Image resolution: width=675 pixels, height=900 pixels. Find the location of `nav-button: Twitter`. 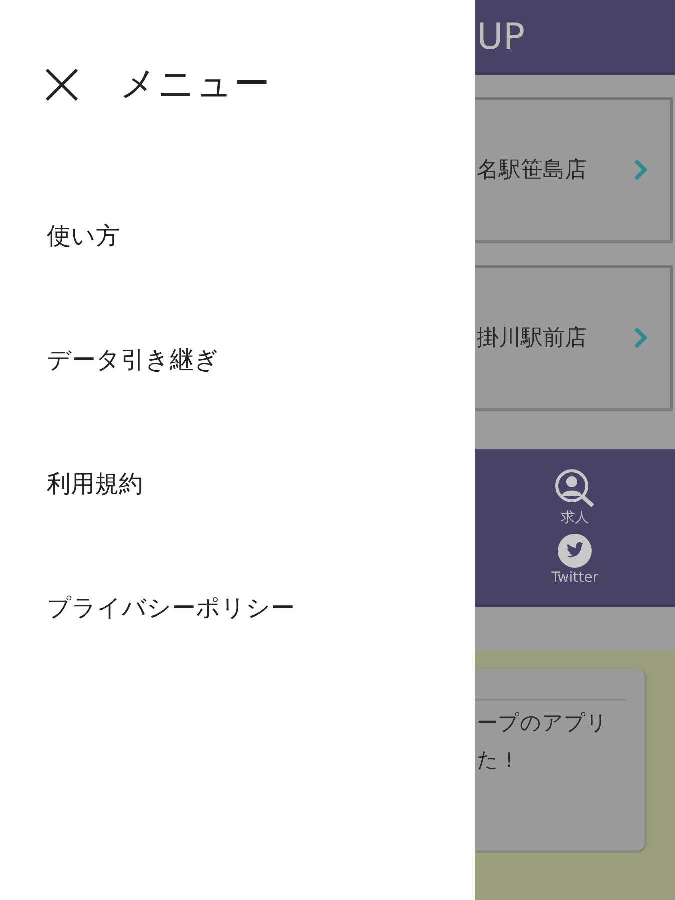

nav-button: Twitter is located at coordinates (575, 560).